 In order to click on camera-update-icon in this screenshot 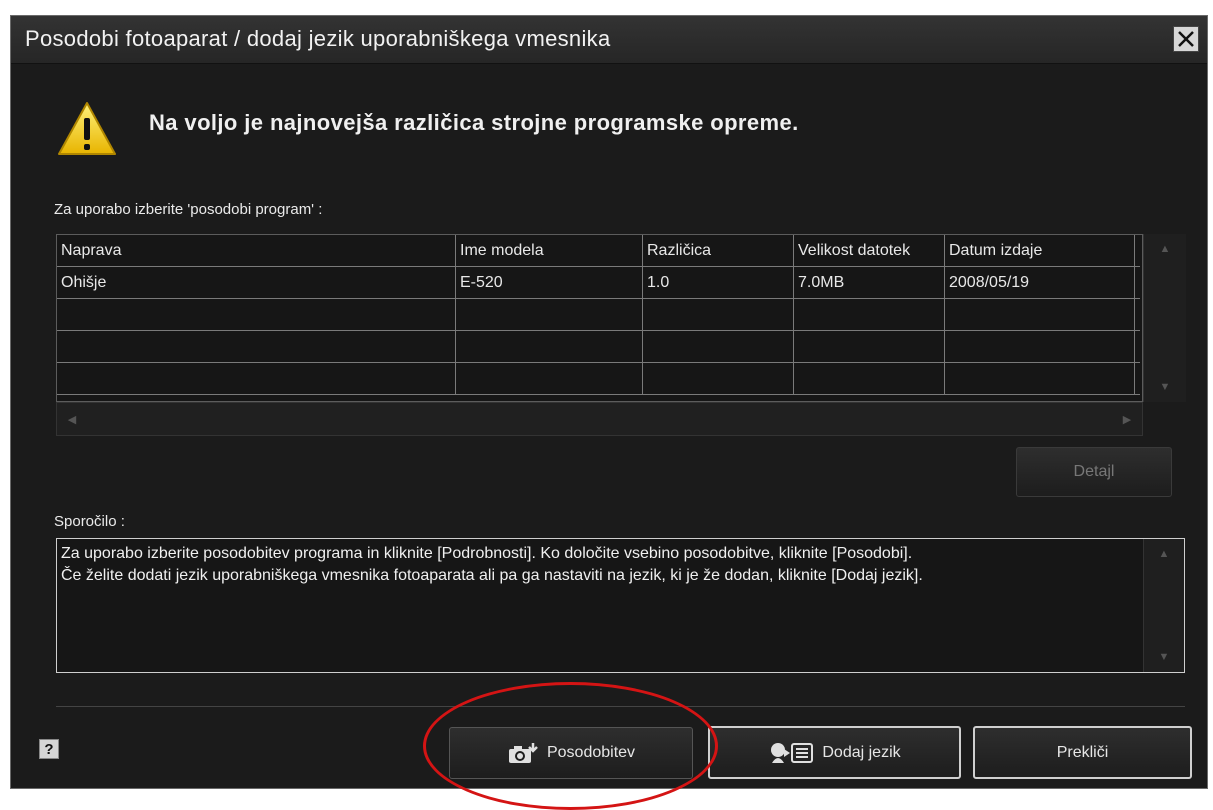, I will do `click(523, 753)`.